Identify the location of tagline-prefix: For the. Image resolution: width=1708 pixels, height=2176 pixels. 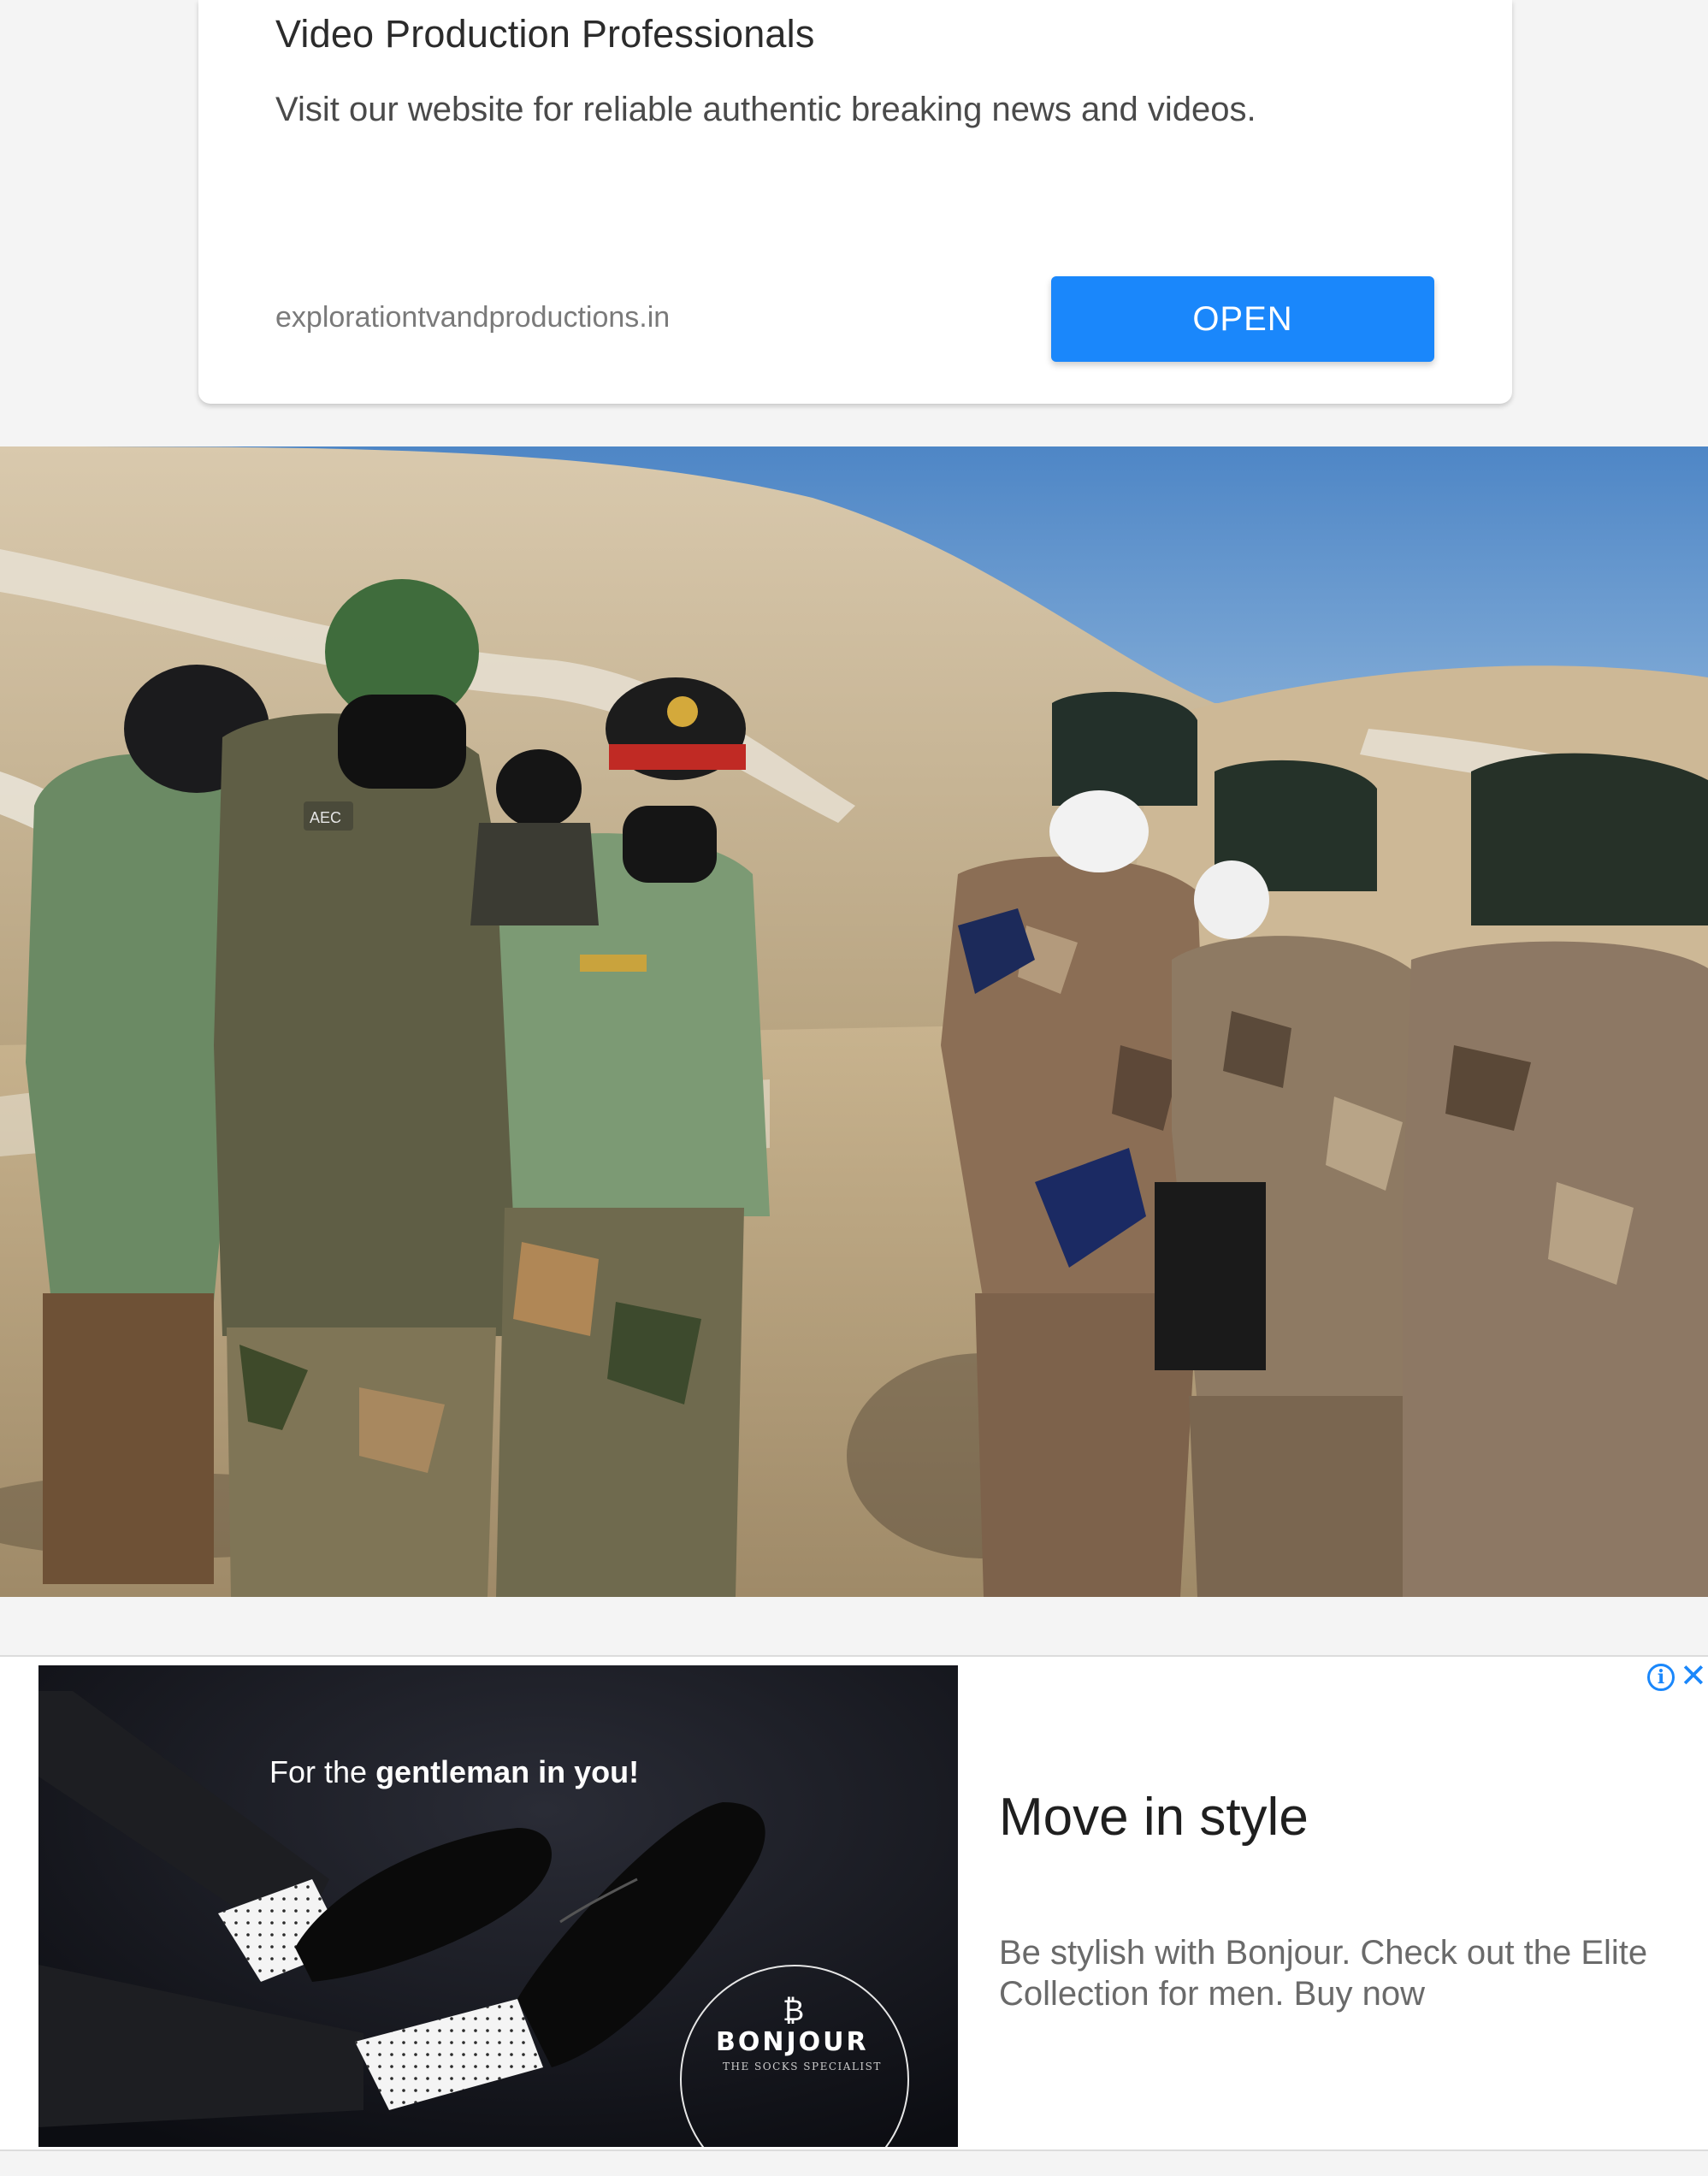
(322, 1771).